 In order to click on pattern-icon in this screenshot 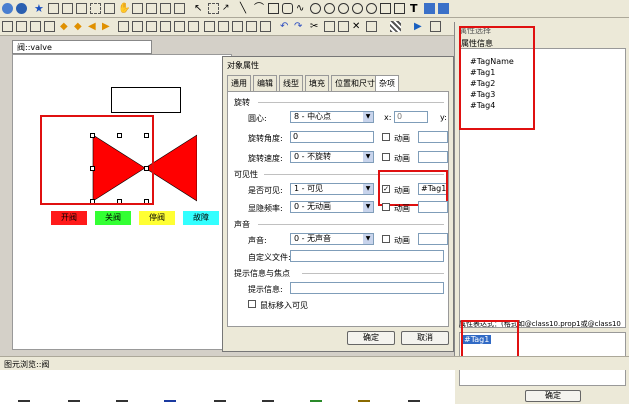, I will do `click(395, 26)`.